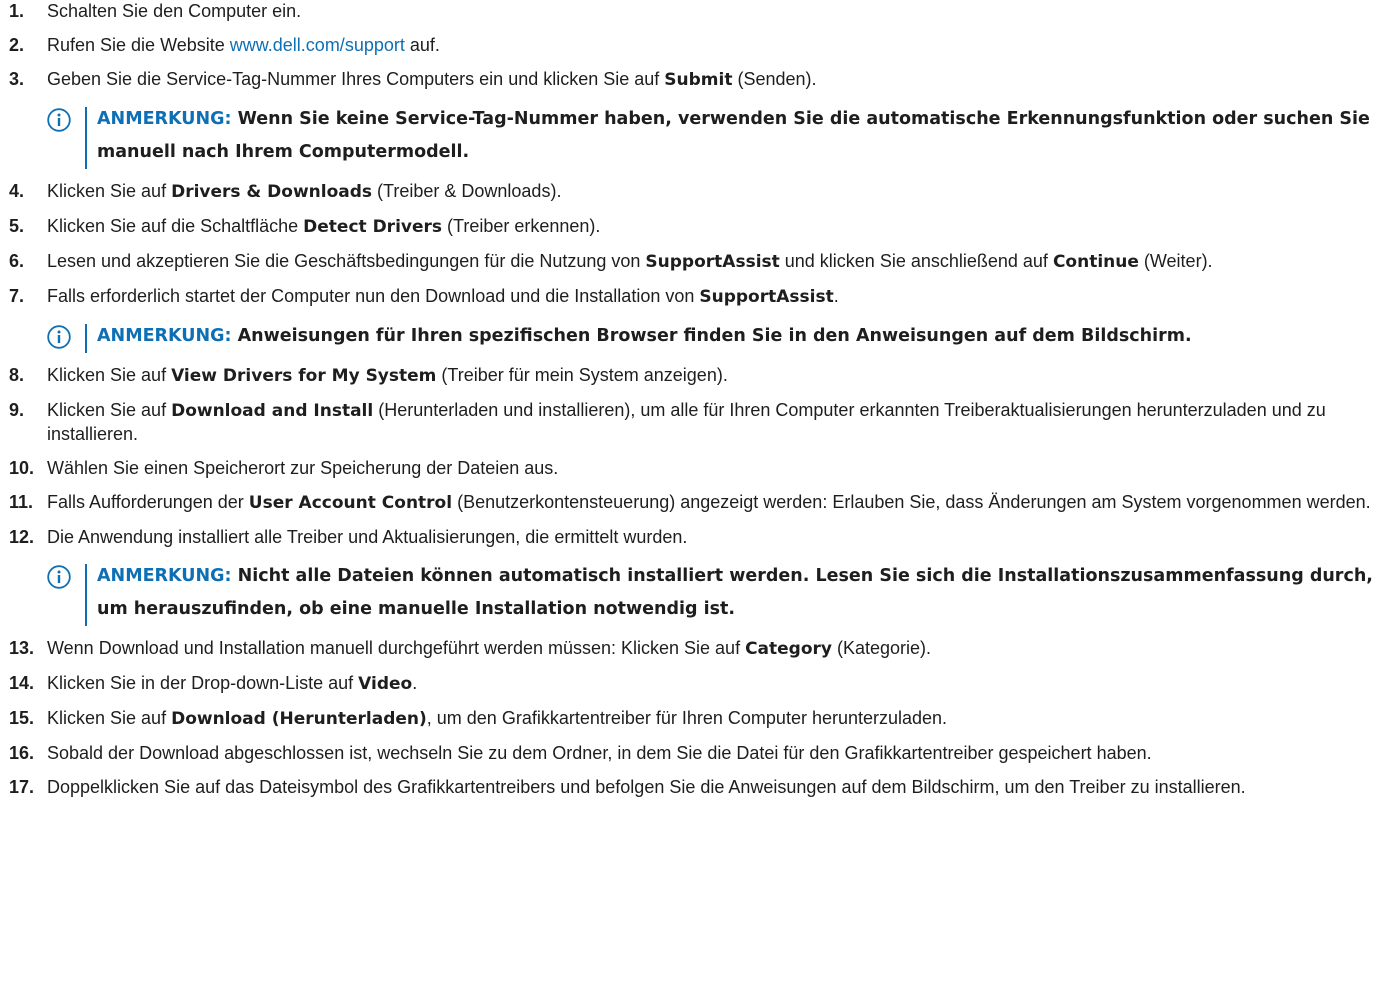  I want to click on step-number: 15., so click(22, 718).